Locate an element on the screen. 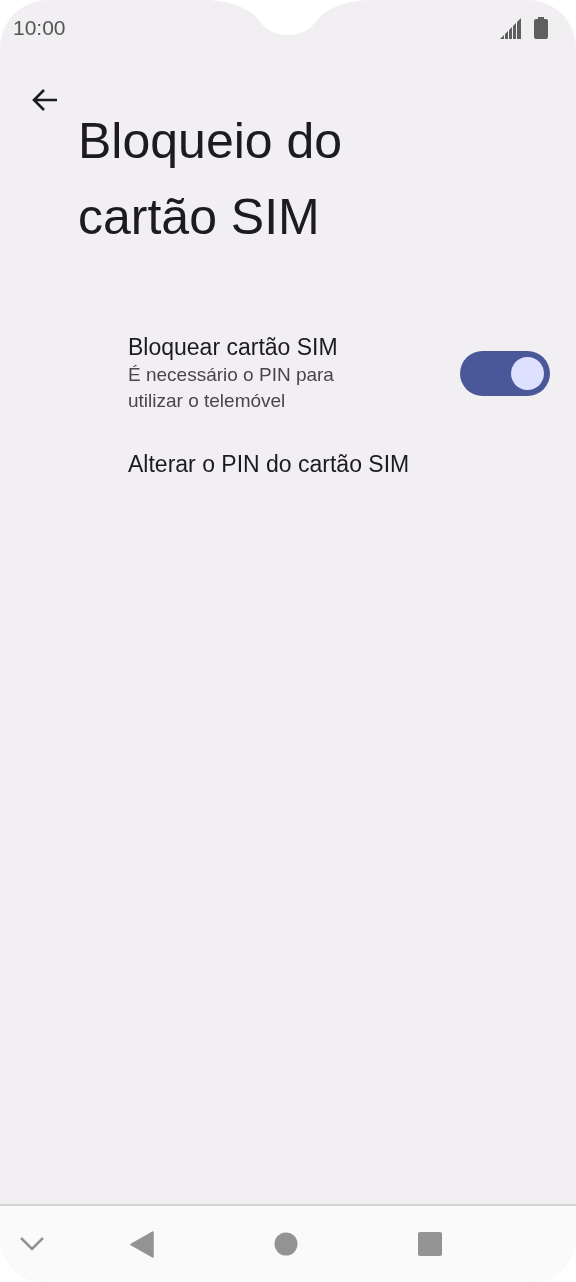  collapse-button is located at coordinates (32, 1244).